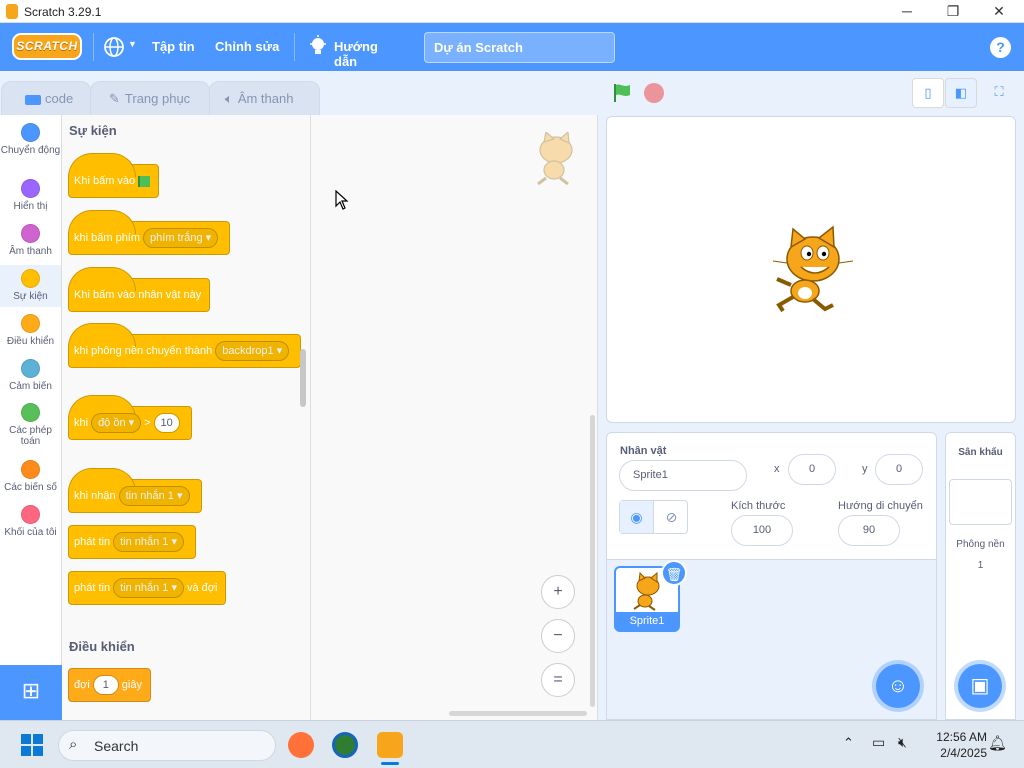 The image size is (1024, 768). I want to click on direction-input: 90, so click(869, 530).